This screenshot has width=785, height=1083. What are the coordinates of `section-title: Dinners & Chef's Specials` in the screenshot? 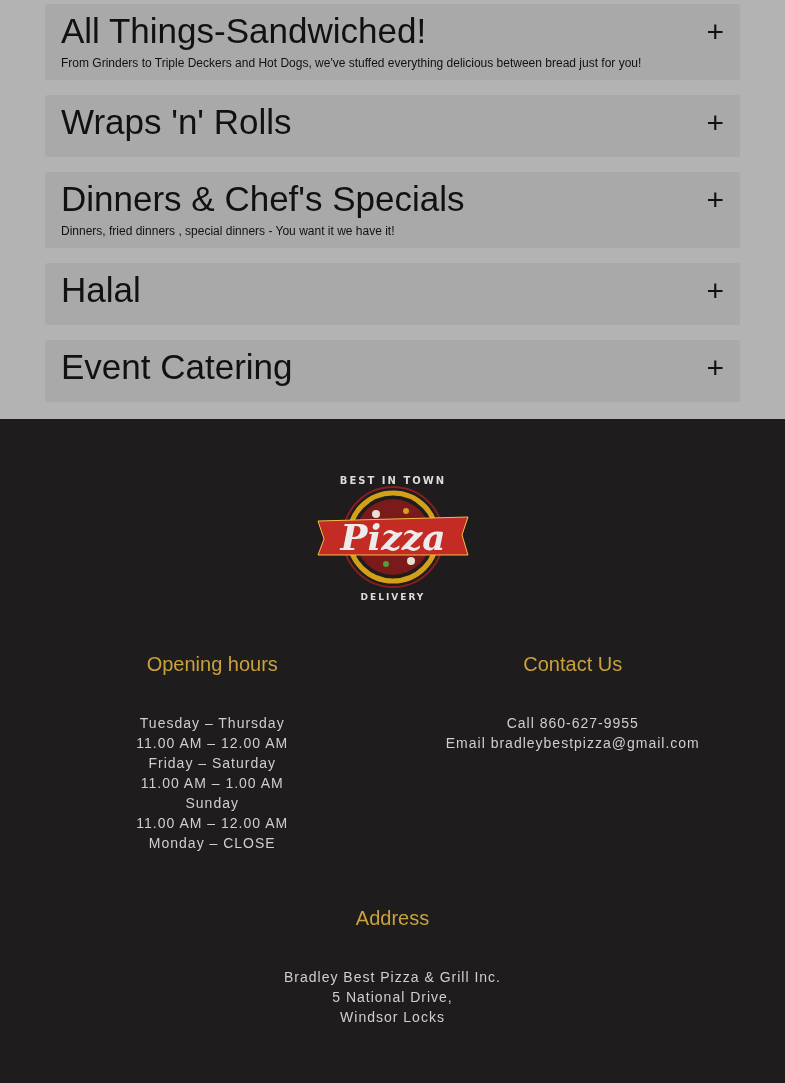 It's located at (263, 198).